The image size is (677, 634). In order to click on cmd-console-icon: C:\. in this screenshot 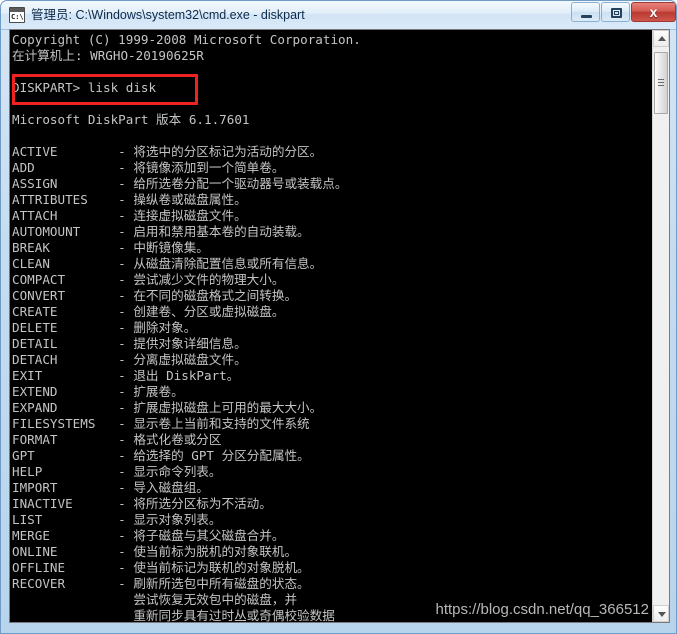, I will do `click(17, 15)`.